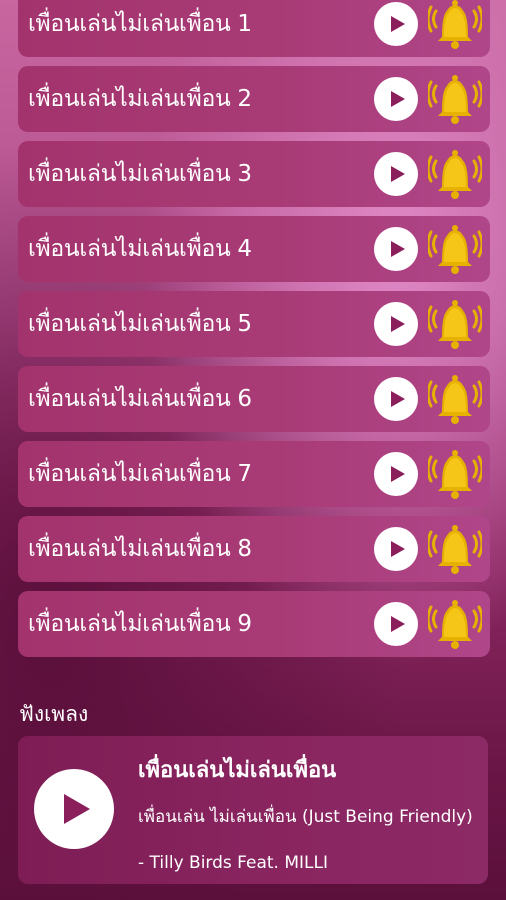  Describe the element at coordinates (140, 624) in the screenshot. I see `ringtone-label: เพื่อนเล่นไม่เล่นเพื่อน 9` at that location.